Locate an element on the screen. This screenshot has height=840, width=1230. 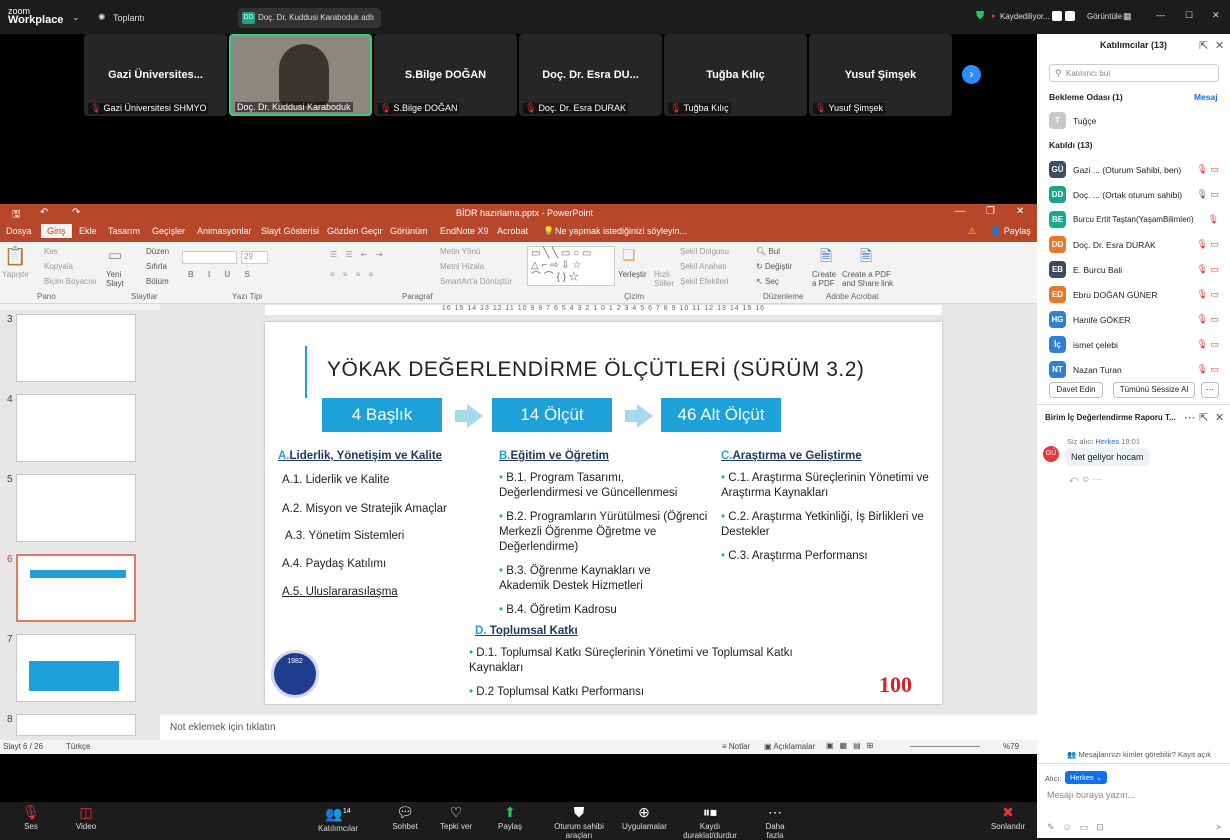
participant-row: HG Hanife GÖKER 🎙︎ ▭ is located at coordinates (1134, 321).